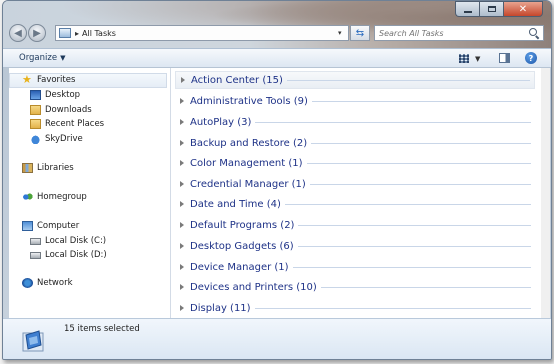  I want to click on computer-icon, so click(27, 226).